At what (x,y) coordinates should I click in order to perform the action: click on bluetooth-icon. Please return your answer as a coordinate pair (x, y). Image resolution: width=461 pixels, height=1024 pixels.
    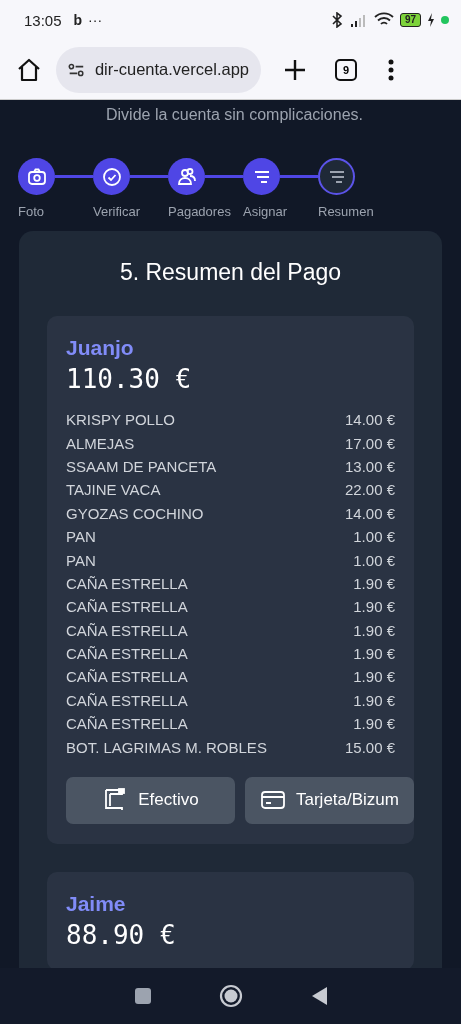
    Looking at the image, I should click on (336, 20).